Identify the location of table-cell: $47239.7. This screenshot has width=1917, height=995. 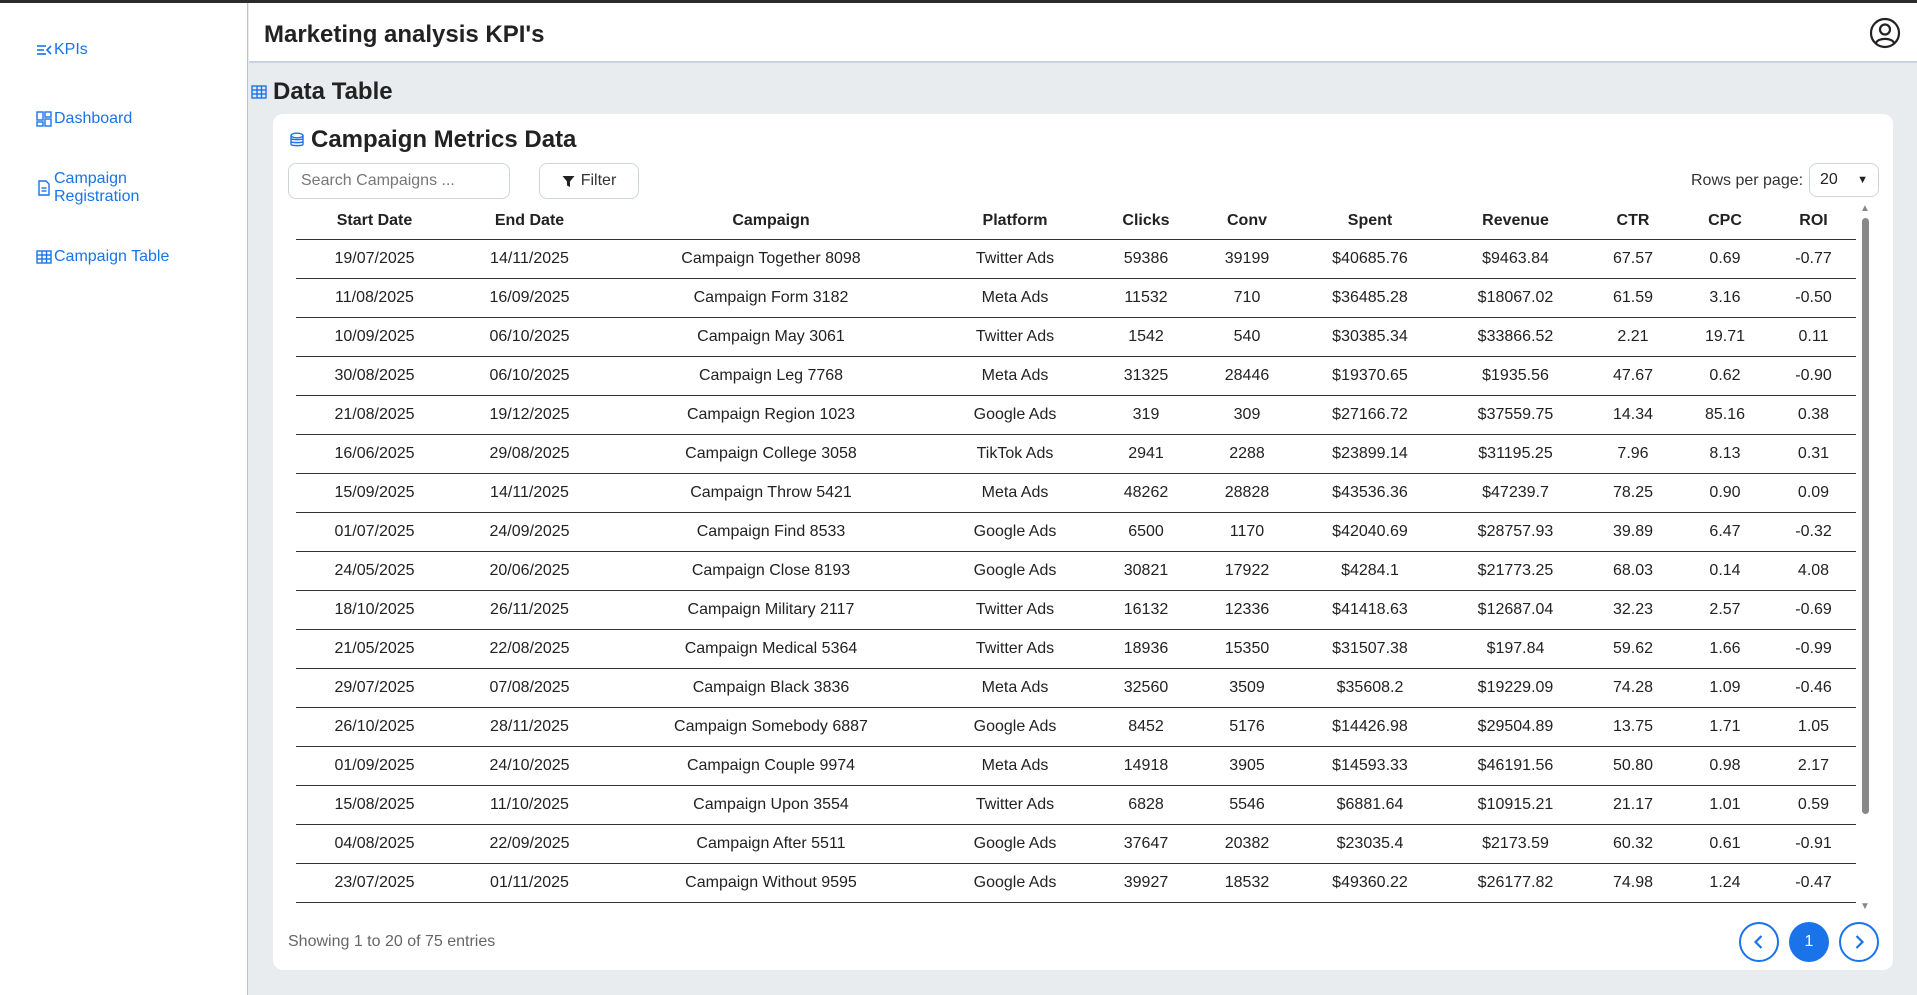
(1515, 493).